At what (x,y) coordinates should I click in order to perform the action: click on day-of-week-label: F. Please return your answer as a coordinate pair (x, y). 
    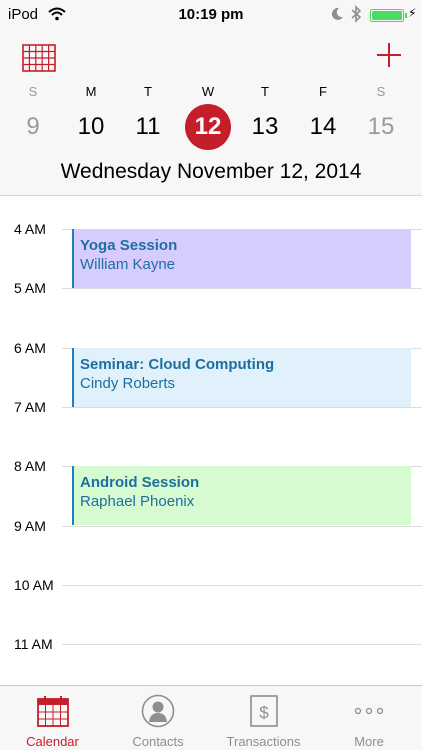
    Looking at the image, I should click on (323, 91).